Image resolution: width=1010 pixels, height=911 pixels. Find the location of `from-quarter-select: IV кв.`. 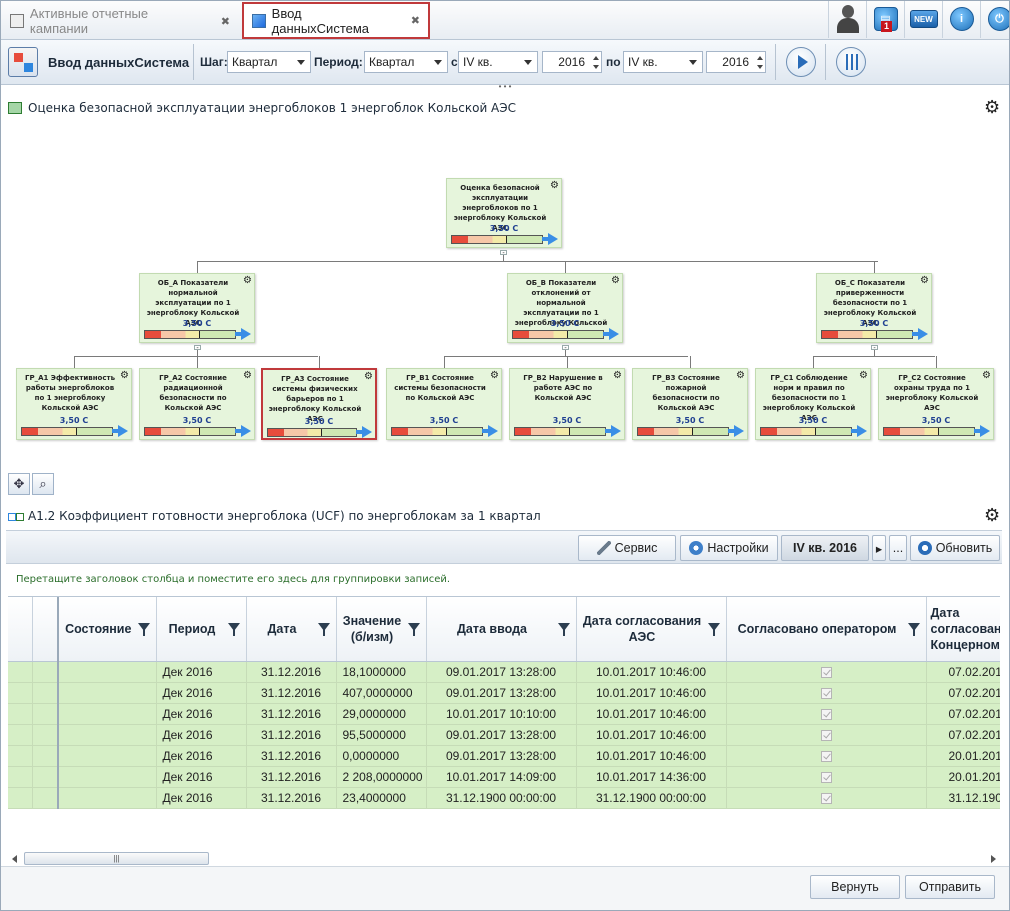

from-quarter-select: IV кв. is located at coordinates (498, 62).